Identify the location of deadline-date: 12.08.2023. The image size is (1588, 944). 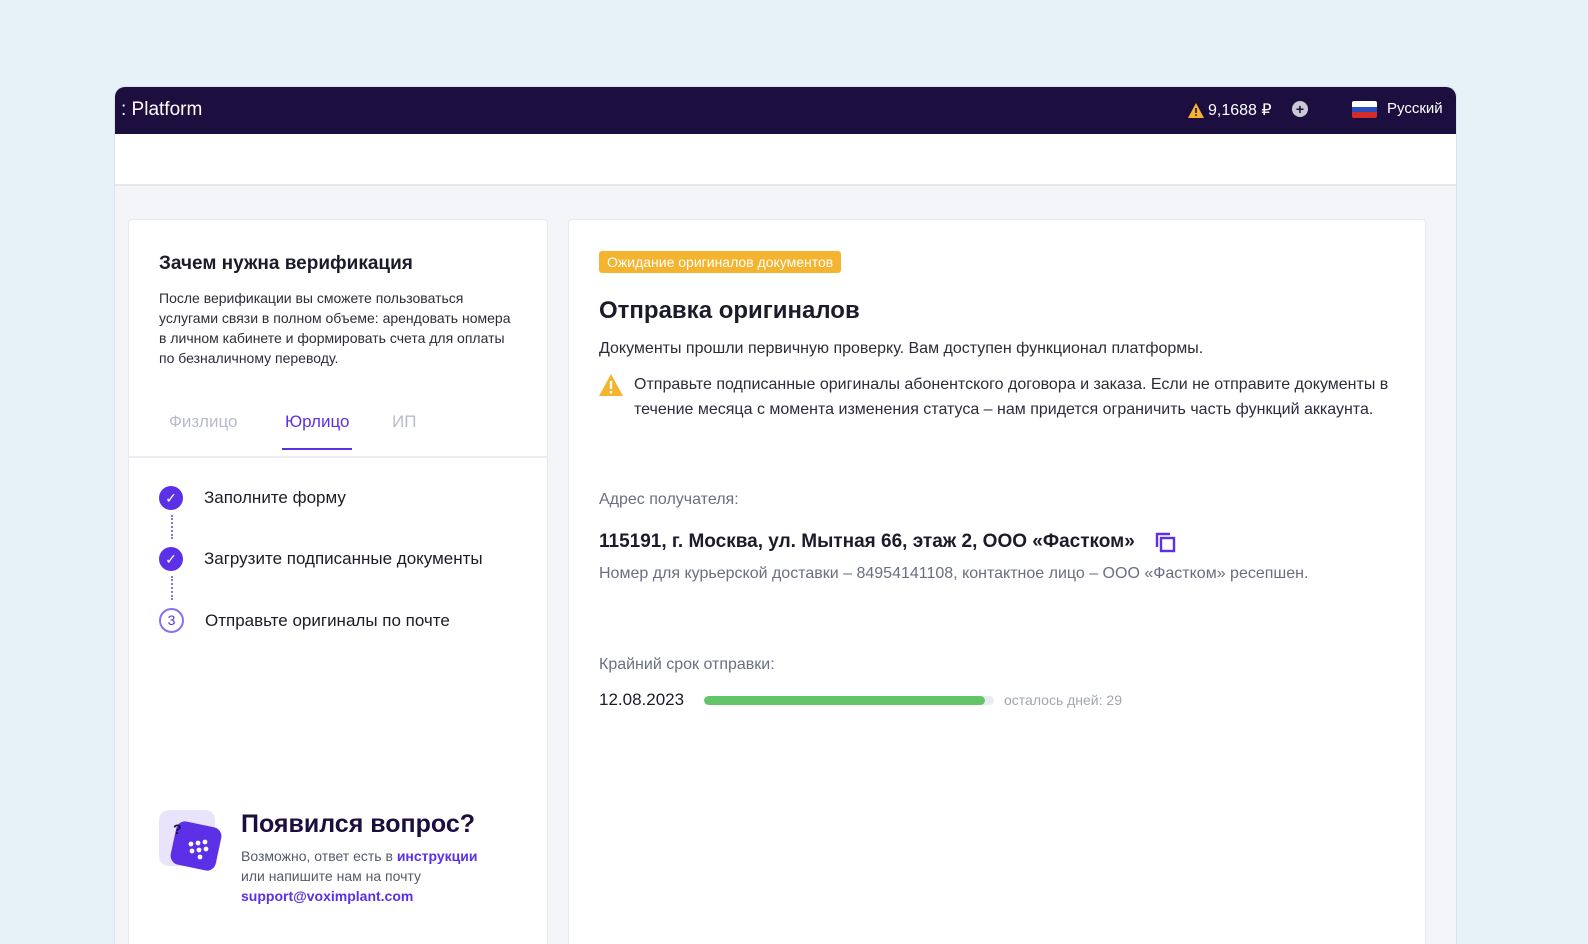
(642, 699).